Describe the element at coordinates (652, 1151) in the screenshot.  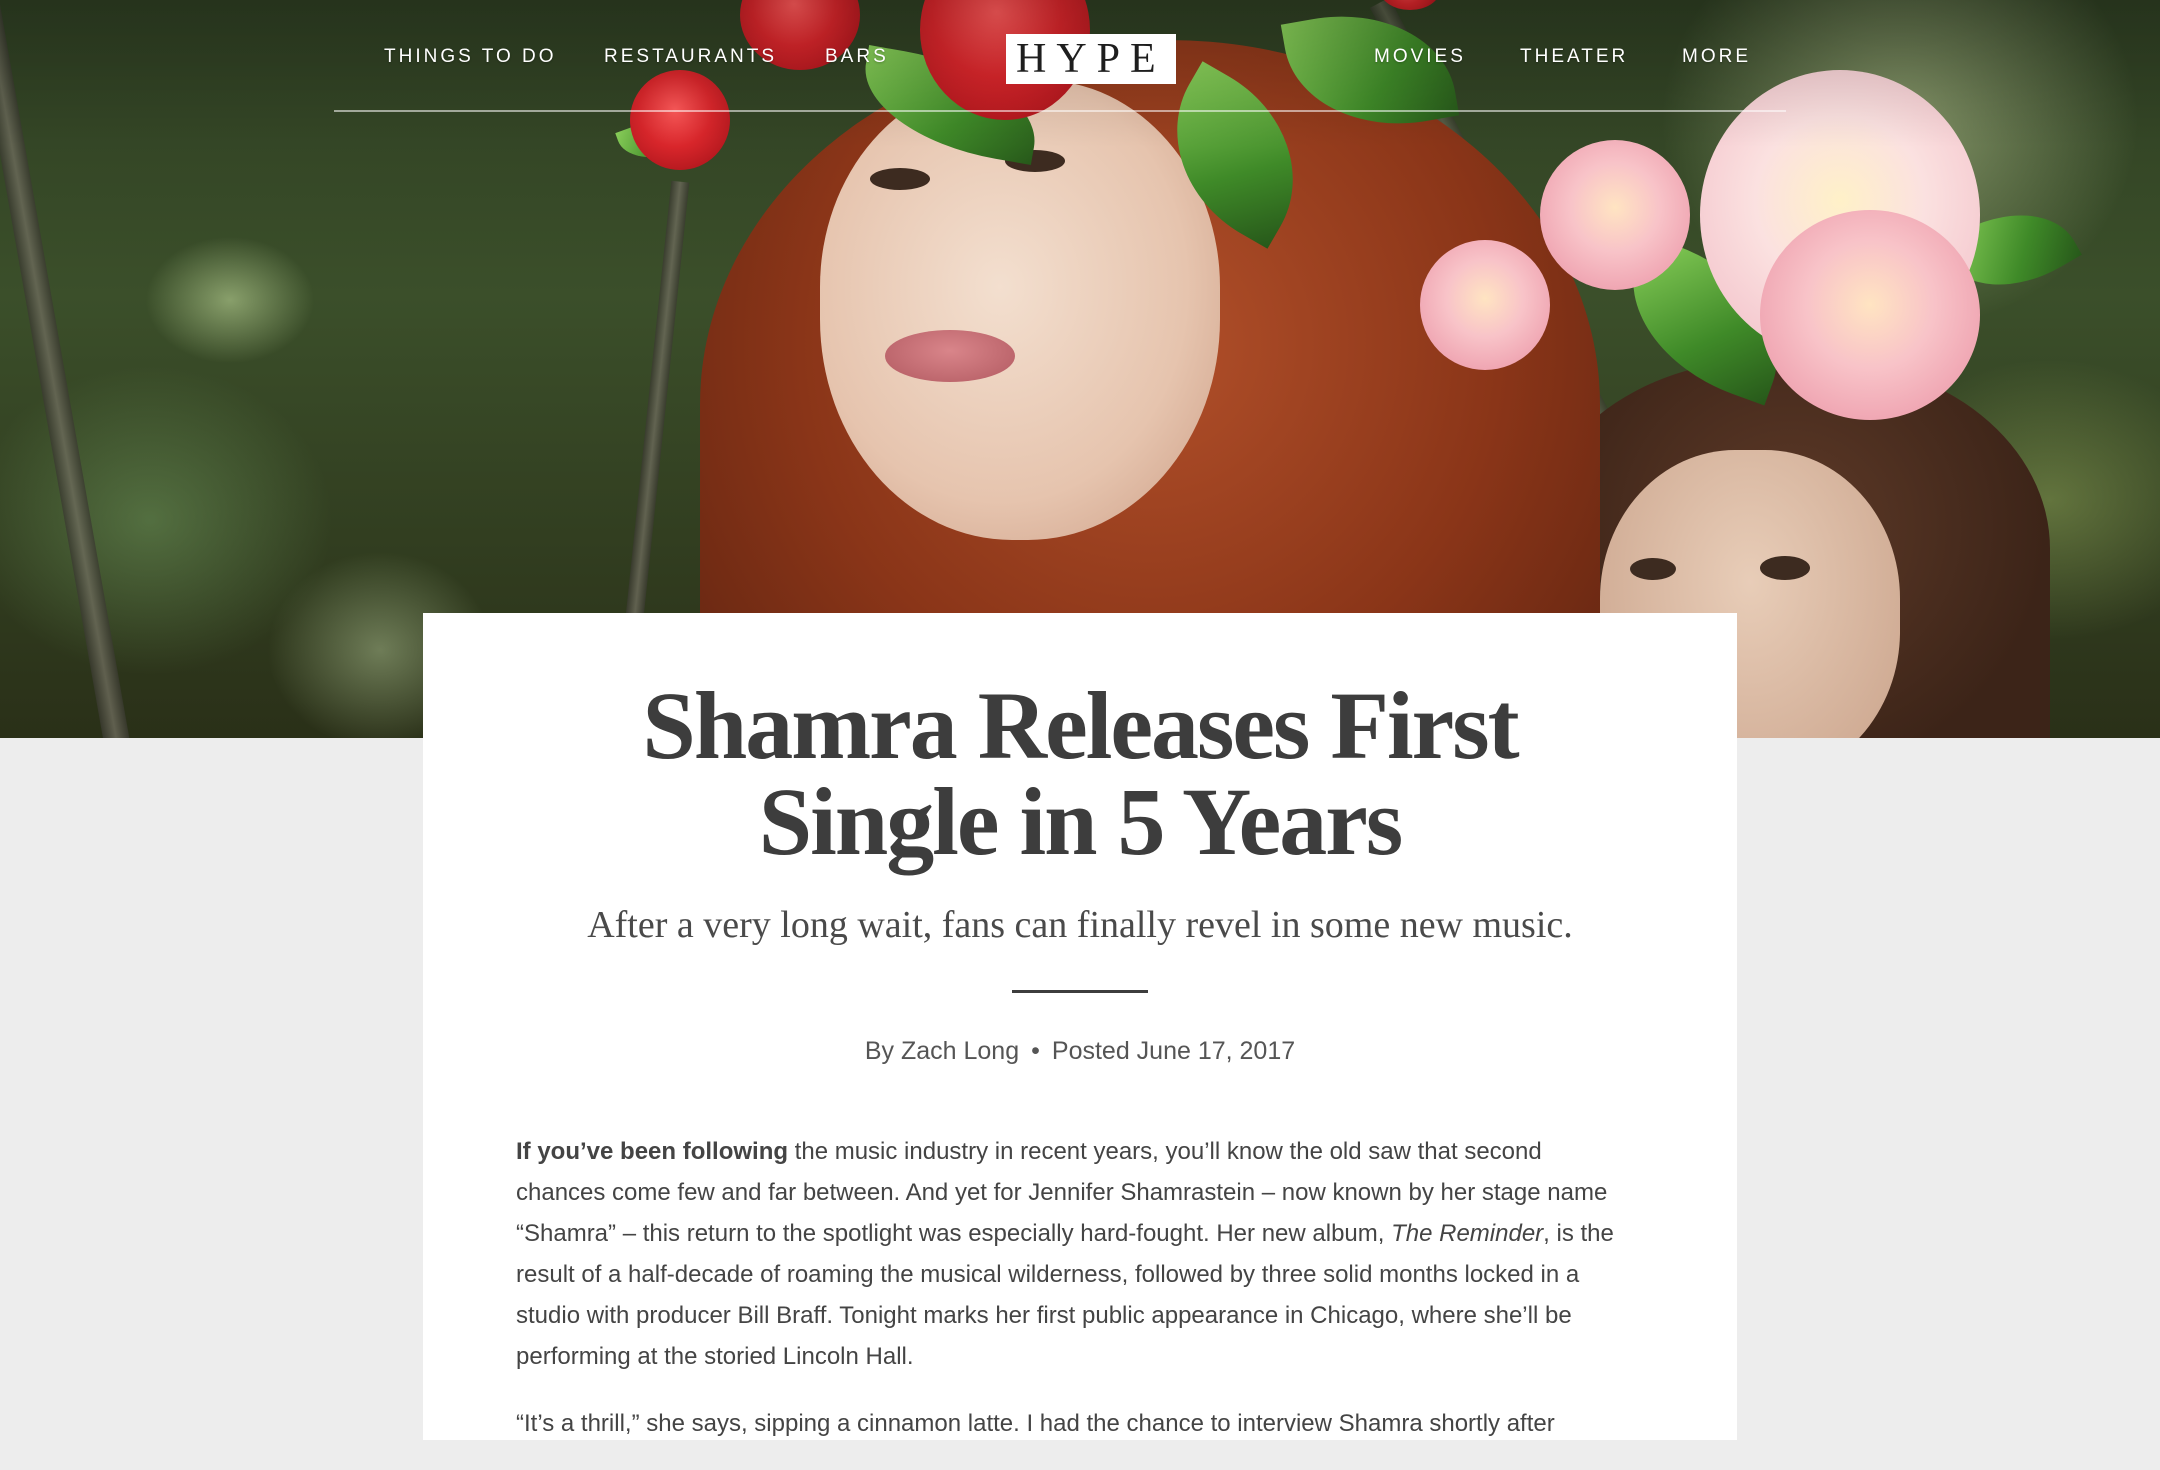
I see `lead-in: If you’ve been following` at that location.